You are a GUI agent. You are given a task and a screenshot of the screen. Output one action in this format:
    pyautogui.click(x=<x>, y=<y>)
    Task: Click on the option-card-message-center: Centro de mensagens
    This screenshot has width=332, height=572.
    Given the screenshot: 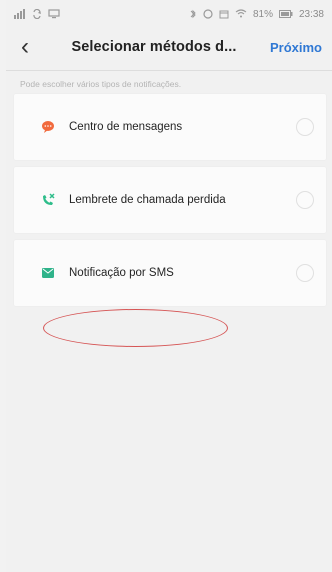 What is the action you would take?
    pyautogui.click(x=170, y=127)
    